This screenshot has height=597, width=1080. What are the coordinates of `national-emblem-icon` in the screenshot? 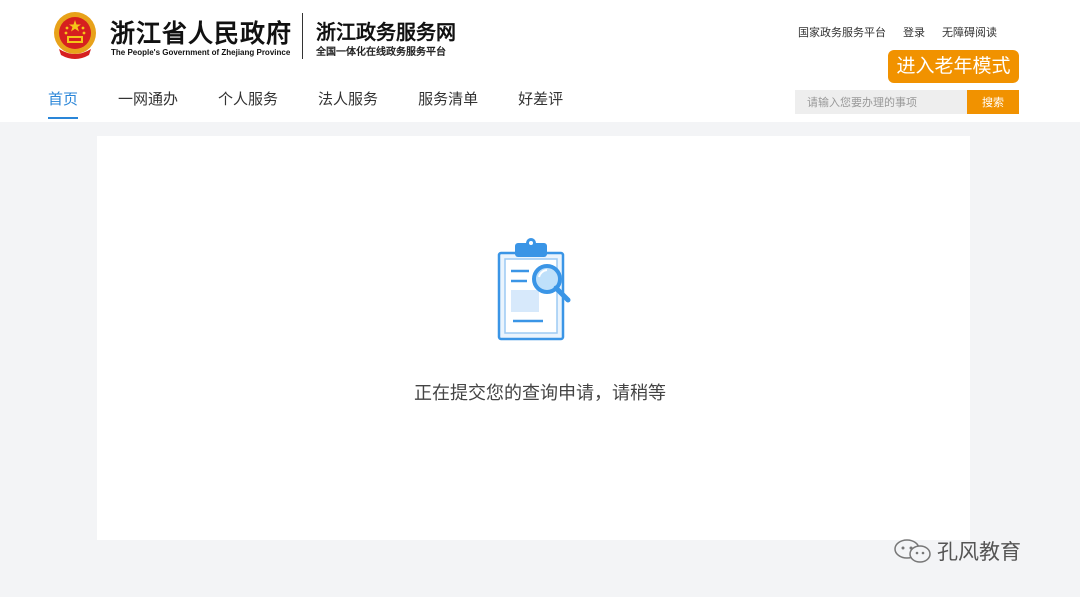 It's located at (75, 35).